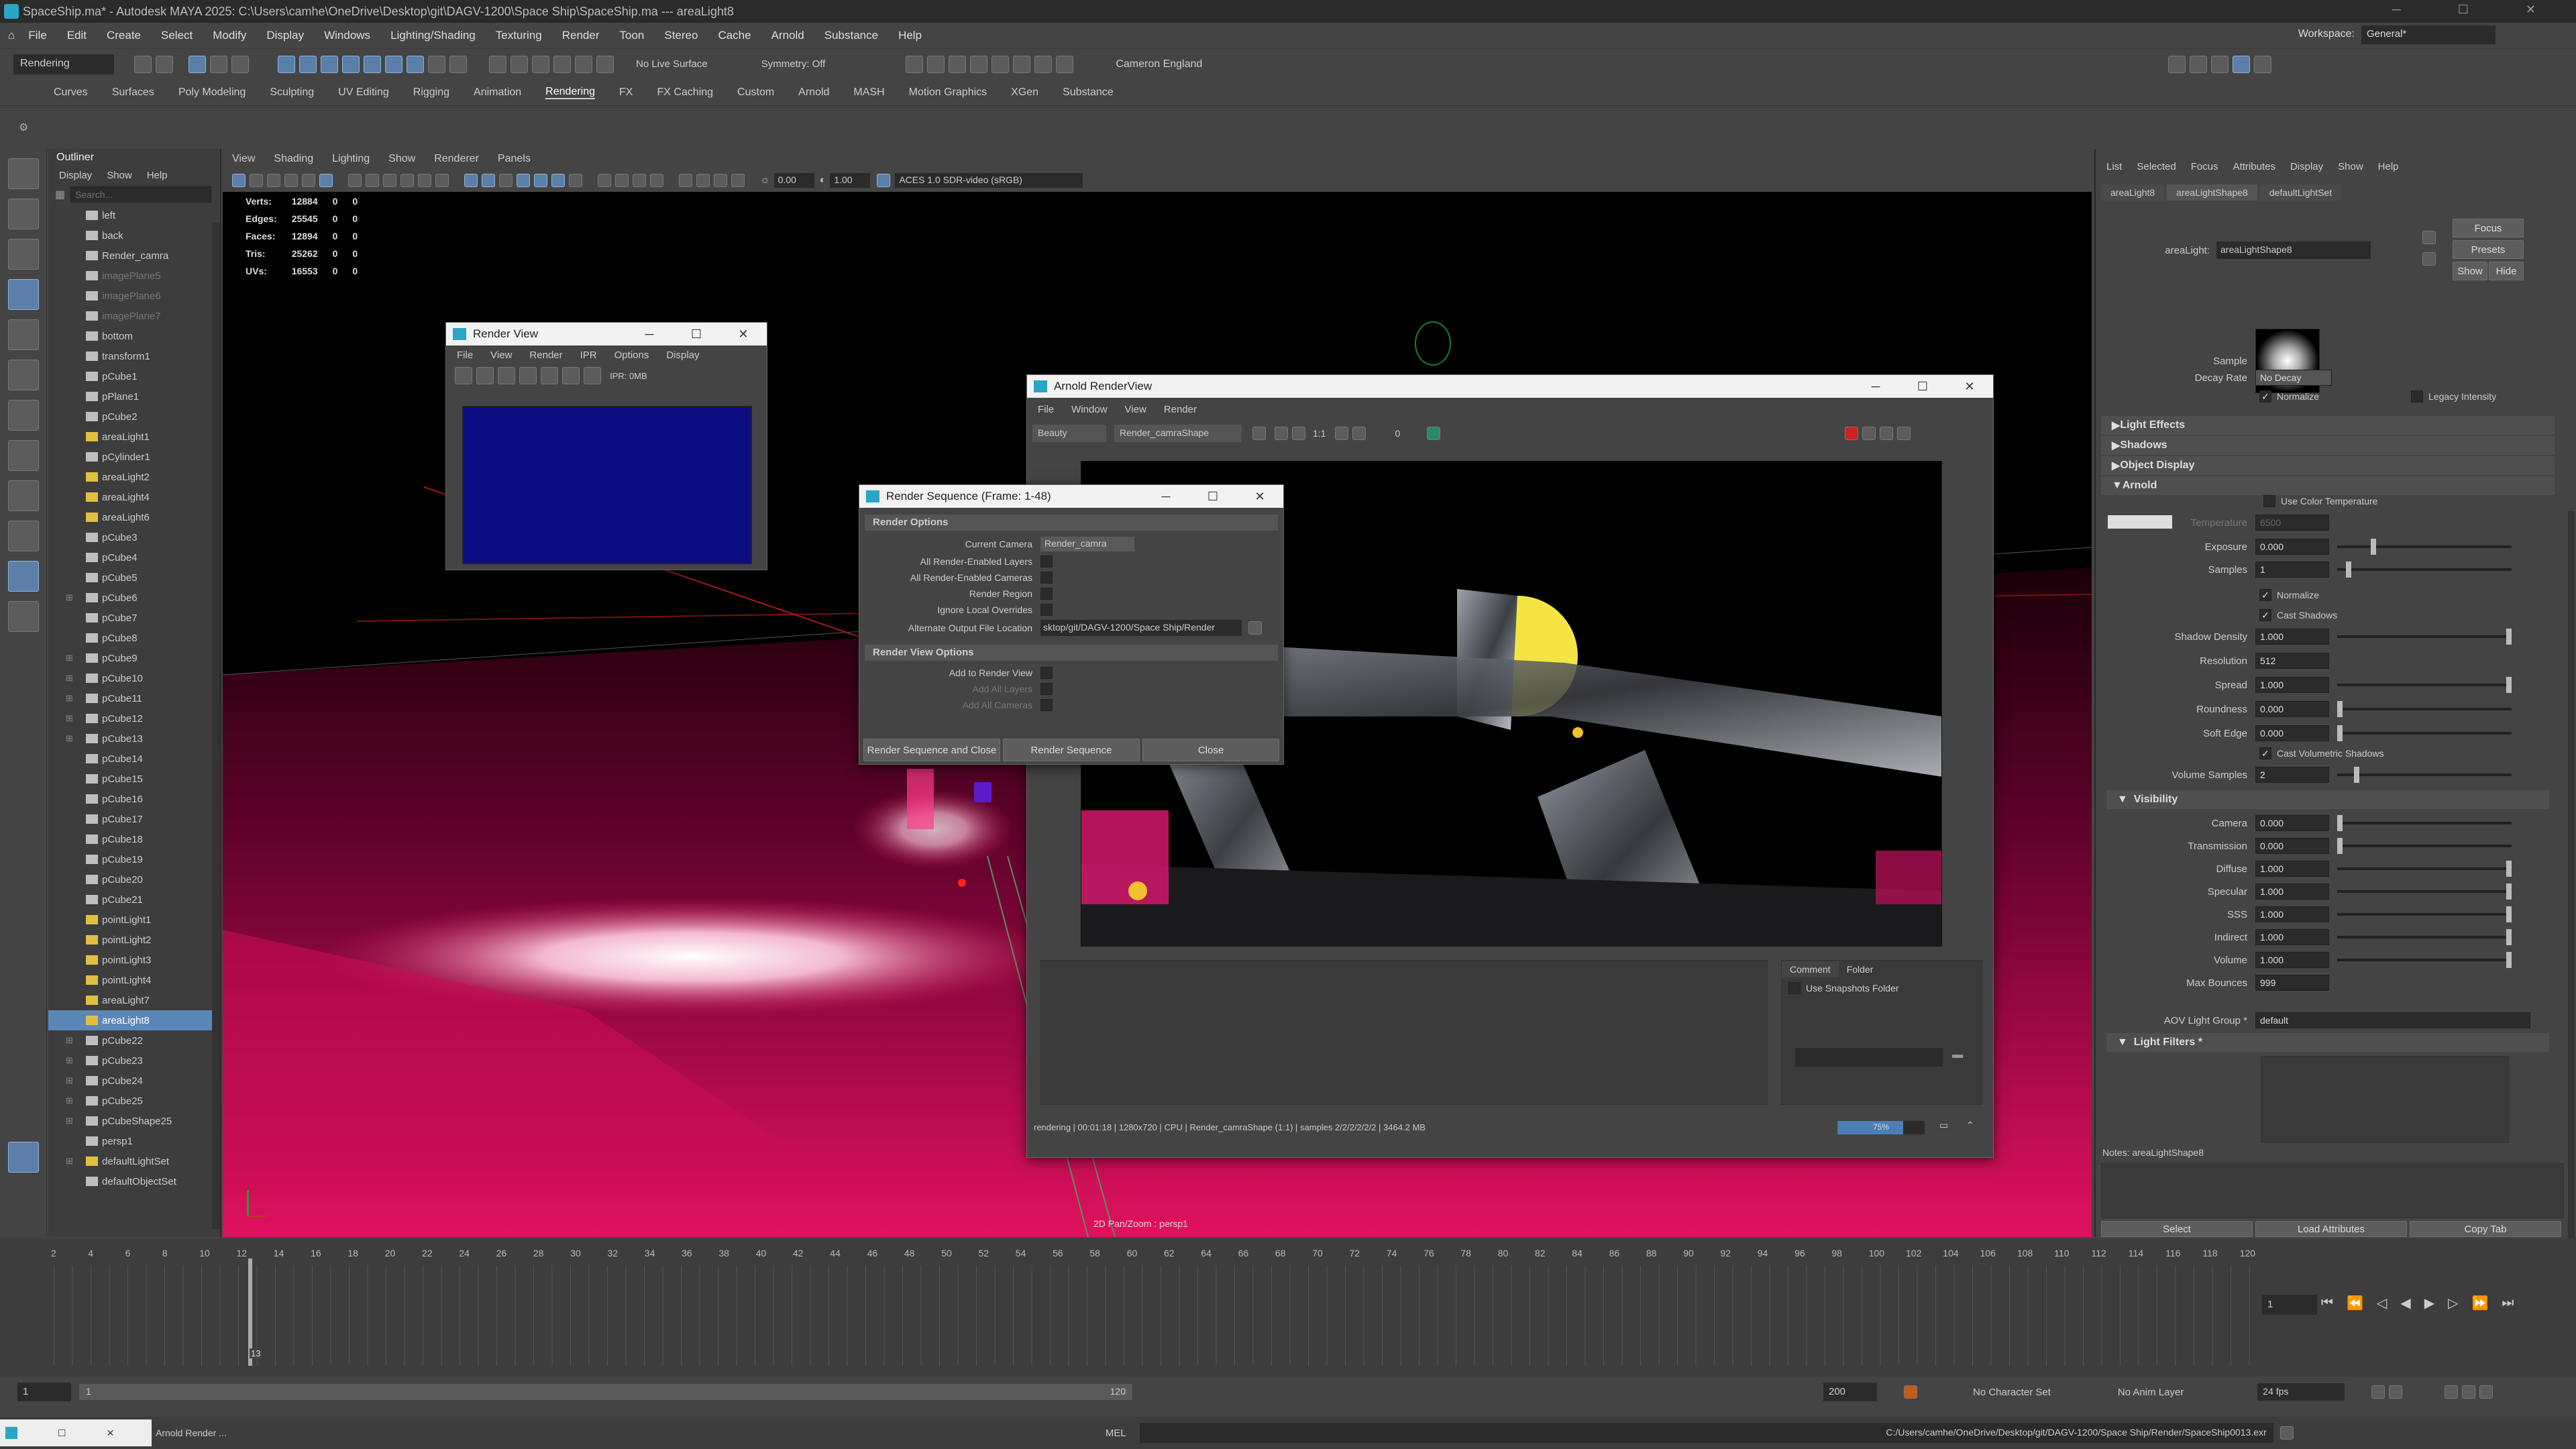 The height and width of the screenshot is (1449, 2576). Describe the element at coordinates (2012, 1392) in the screenshot. I see `character-set-dropdown: No Character Set` at that location.